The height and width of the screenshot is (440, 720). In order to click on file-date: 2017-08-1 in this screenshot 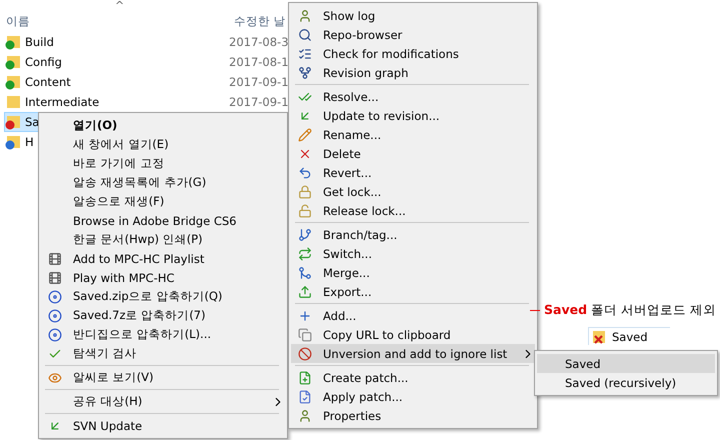, I will do `click(259, 62)`.